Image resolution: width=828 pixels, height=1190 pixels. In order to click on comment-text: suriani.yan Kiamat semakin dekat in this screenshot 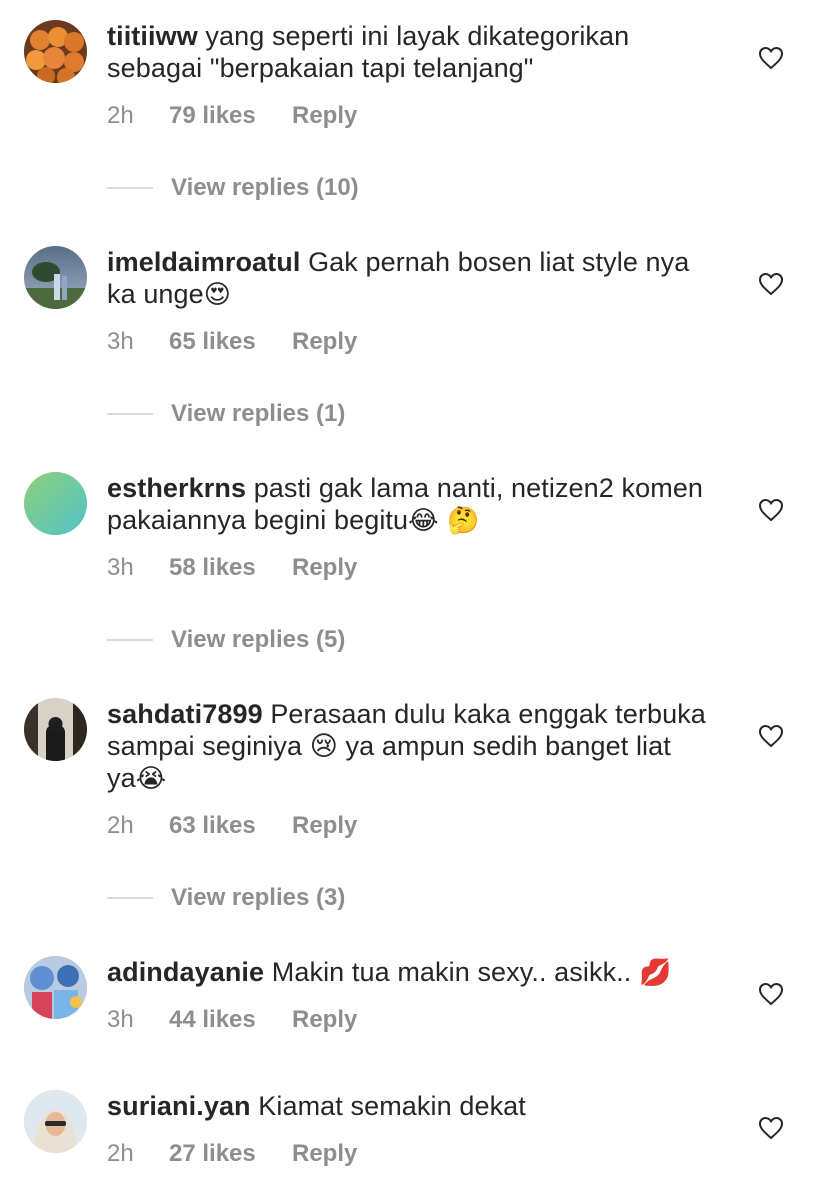, I will do `click(407, 1106)`.